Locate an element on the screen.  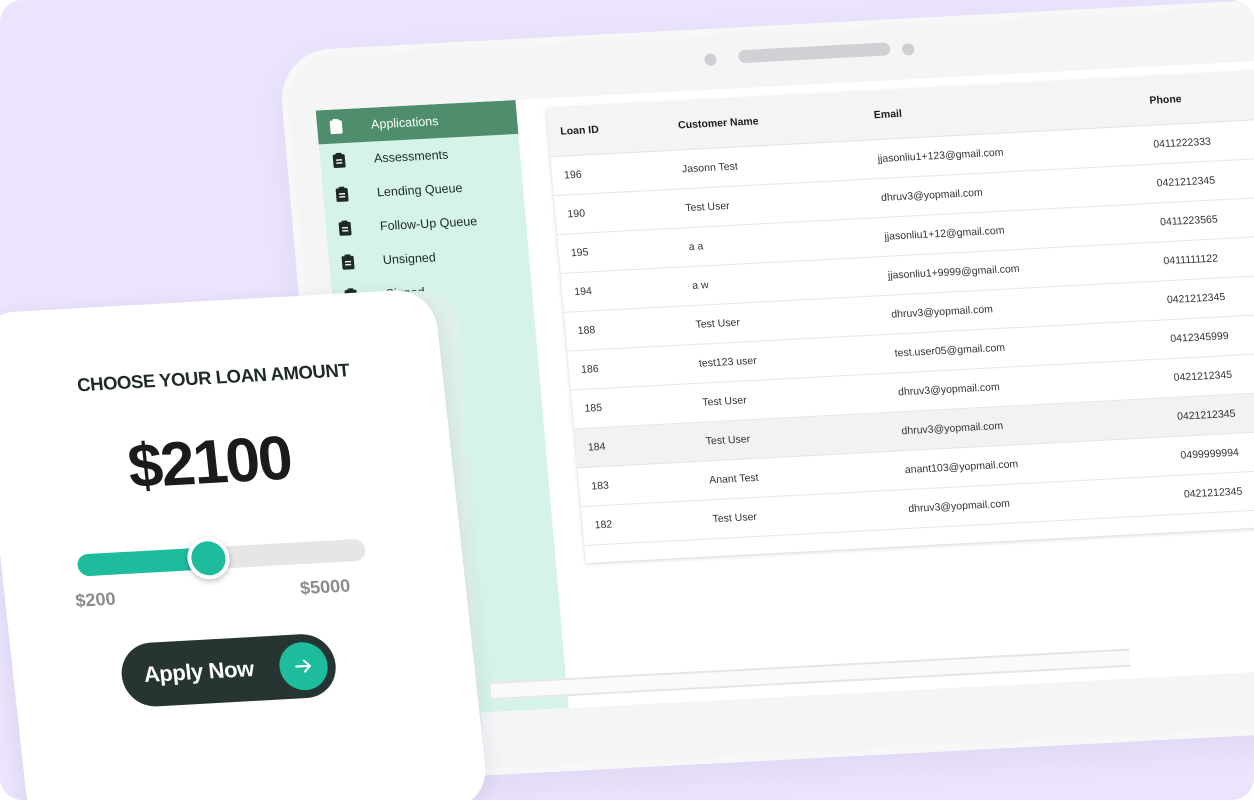
column-header-customer-name: Customer Name is located at coordinates (776, 120).